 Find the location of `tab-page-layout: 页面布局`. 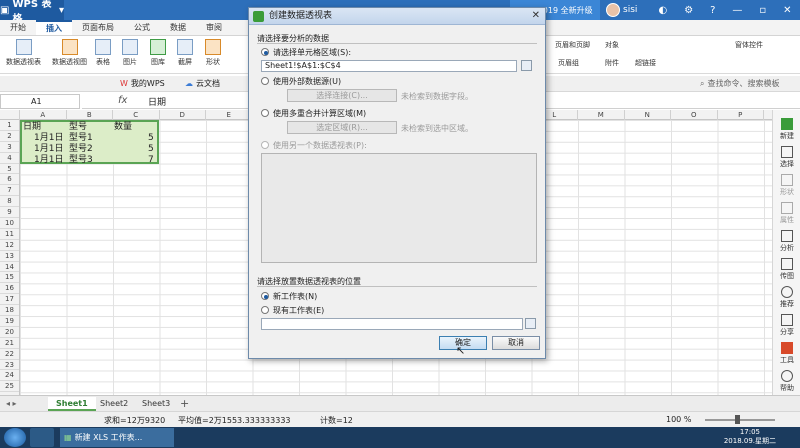

tab-page-layout: 页面布局 is located at coordinates (98, 27).